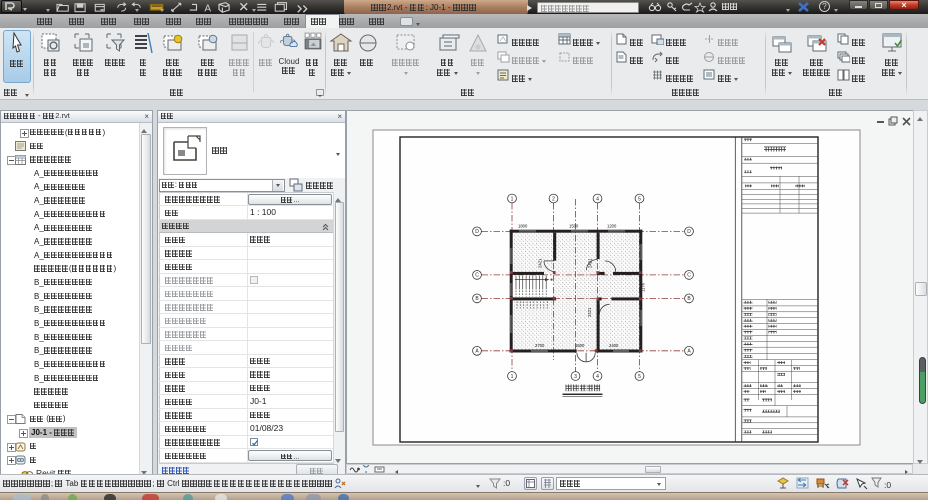  I want to click on svg-text: 1800, so click(523, 226).